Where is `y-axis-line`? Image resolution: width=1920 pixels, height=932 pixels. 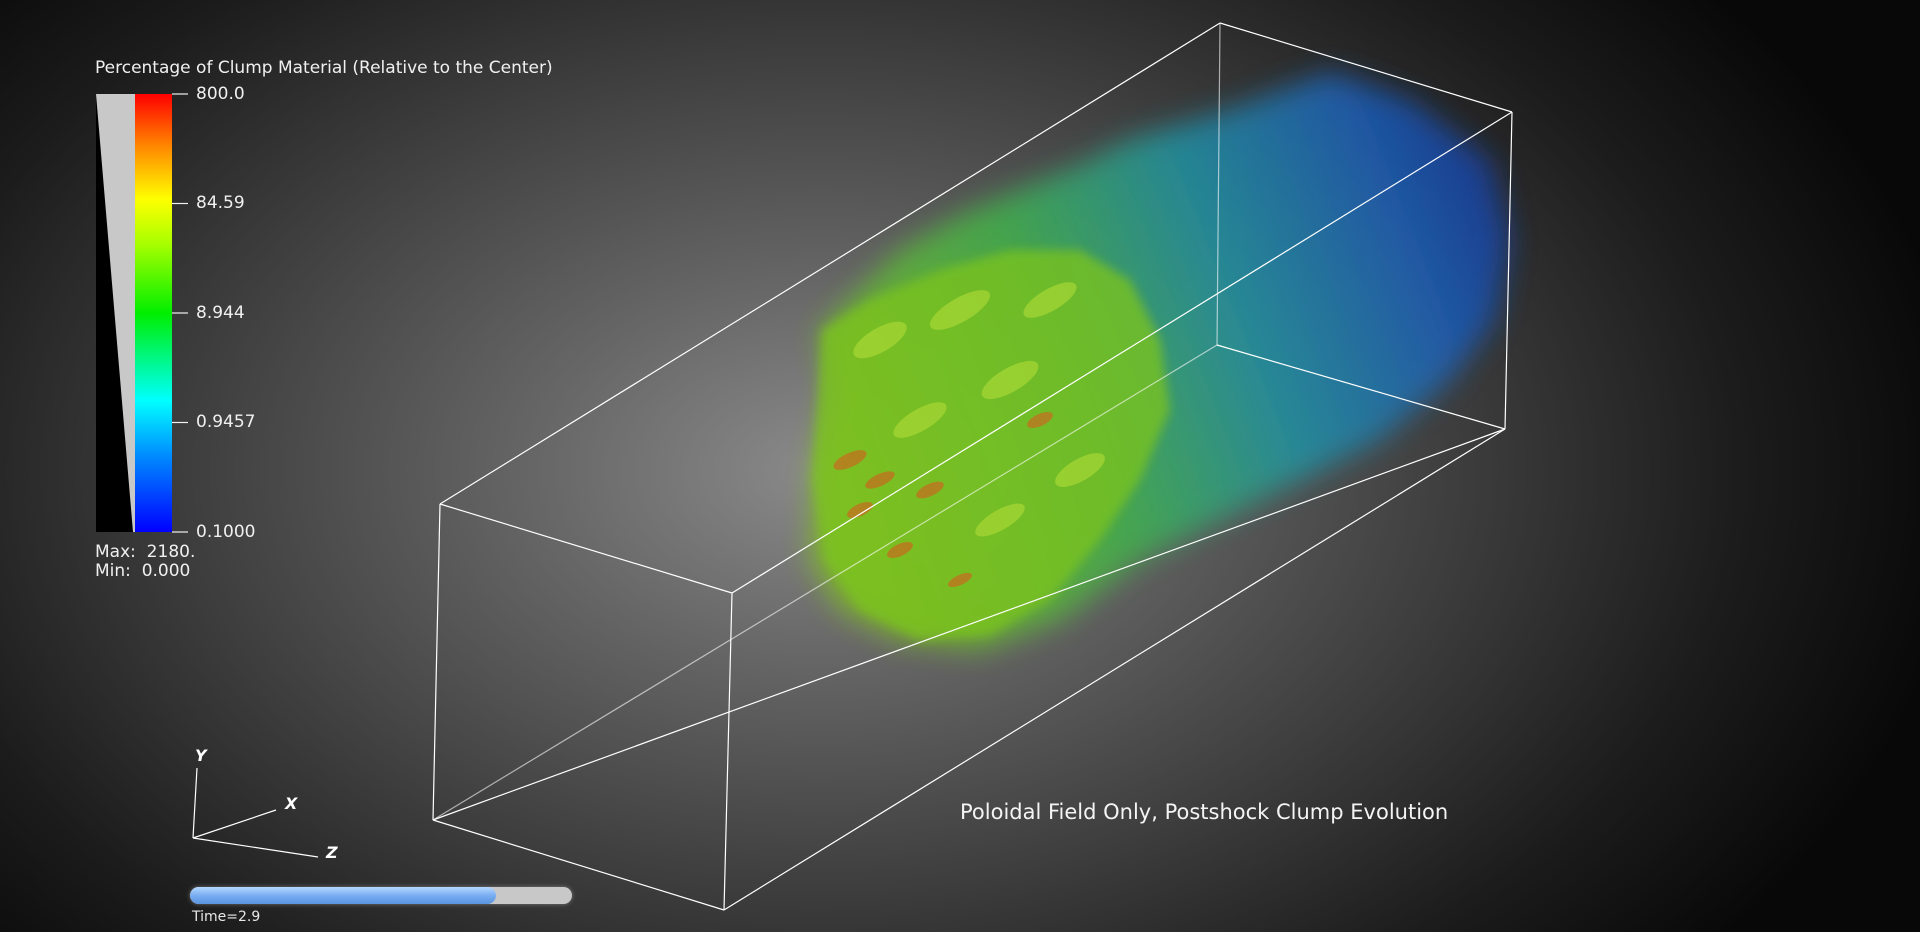 y-axis-line is located at coordinates (195, 803).